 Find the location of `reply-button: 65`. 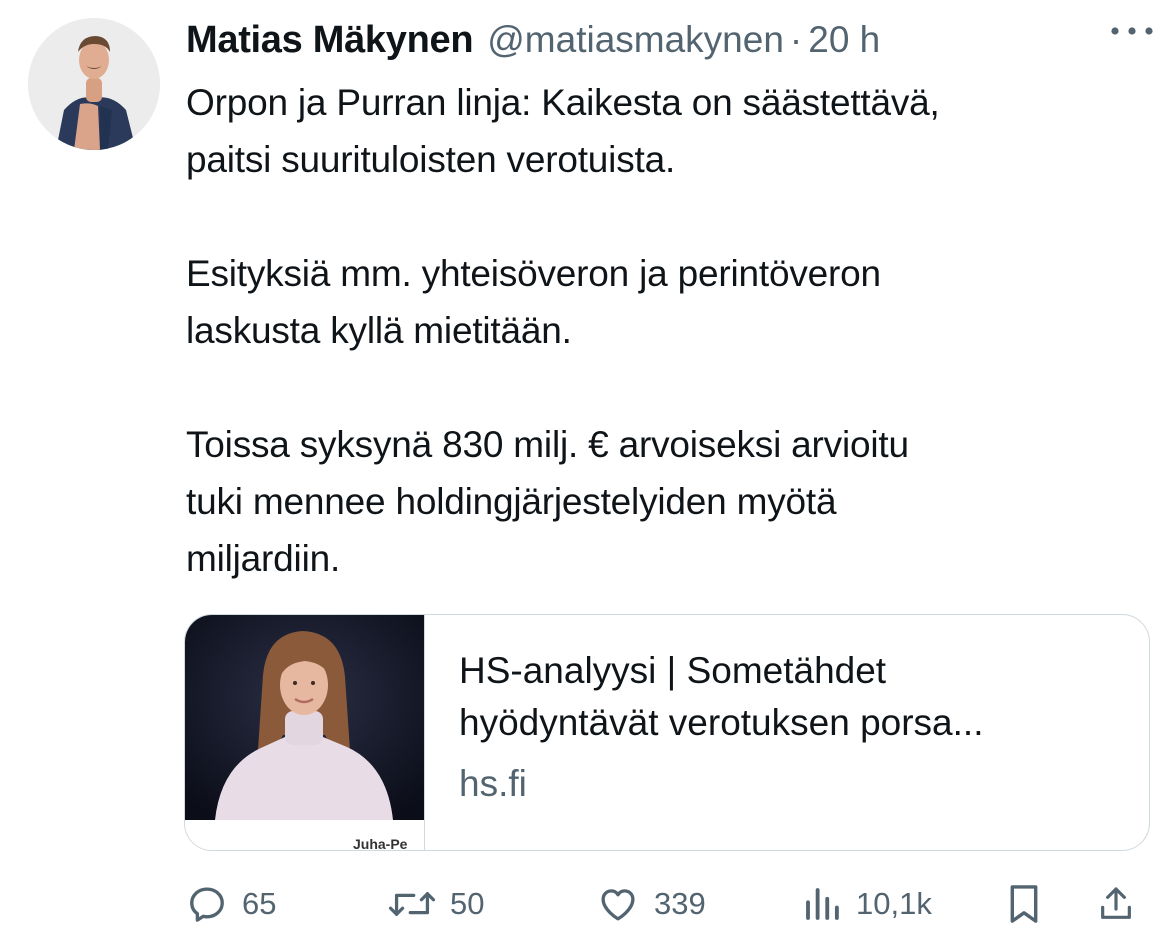

reply-button: 65 is located at coordinates (231, 904).